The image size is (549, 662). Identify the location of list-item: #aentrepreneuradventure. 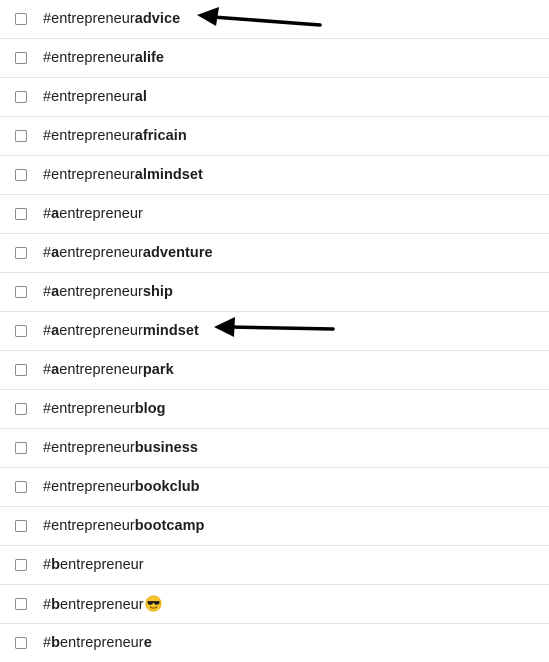
(274, 253).